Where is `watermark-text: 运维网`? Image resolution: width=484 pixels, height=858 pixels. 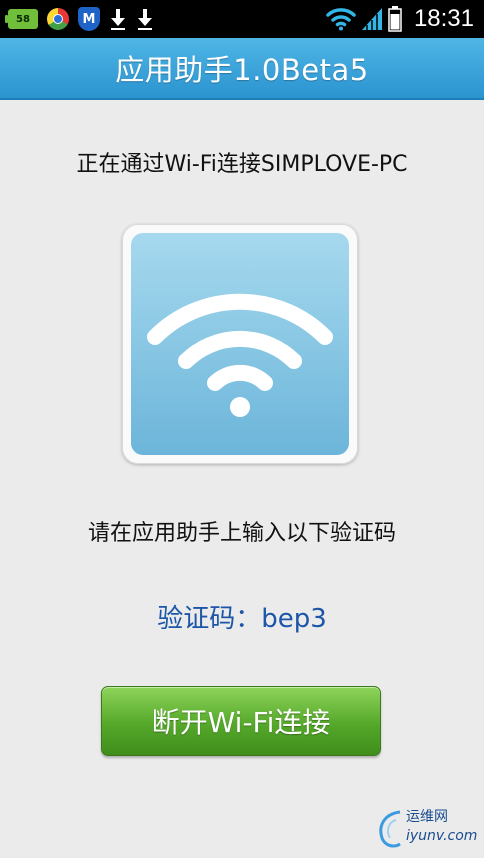
watermark-text: 运维网 is located at coordinates (427, 817).